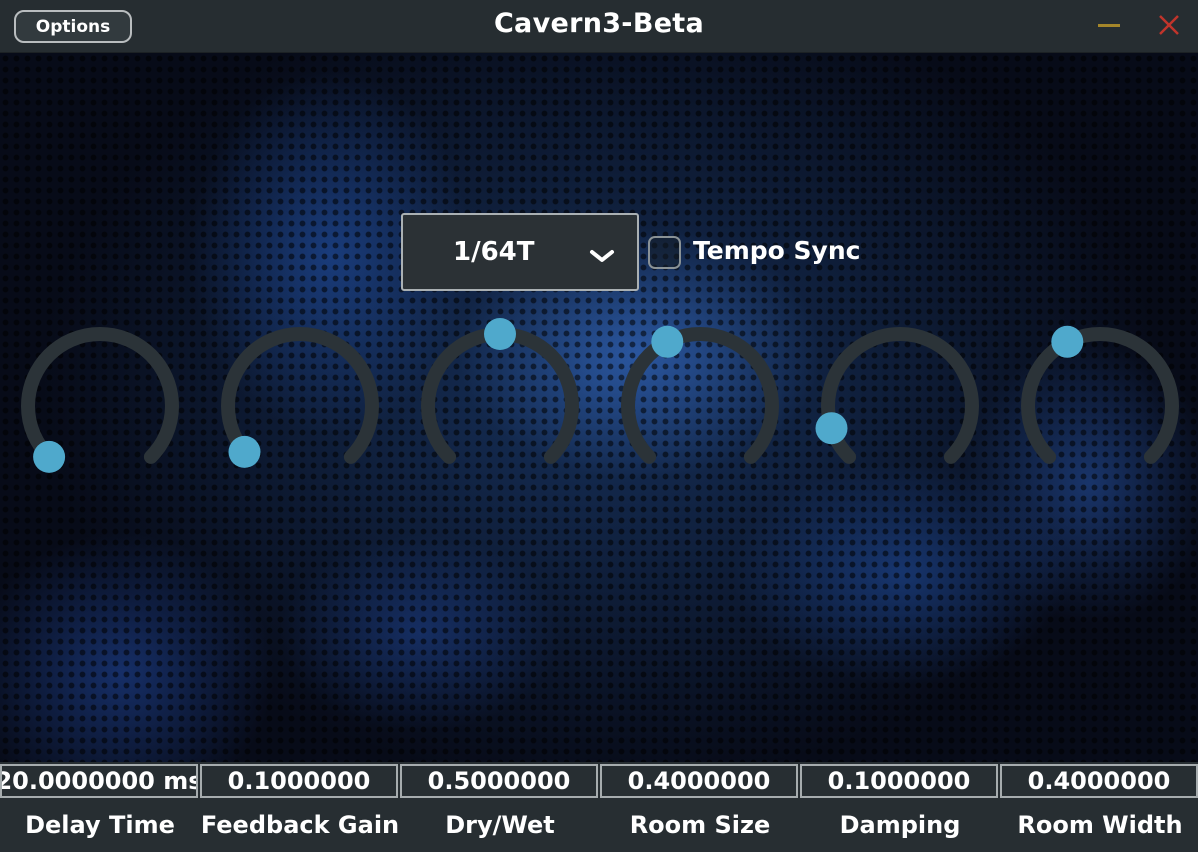 This screenshot has height=852, width=1198. What do you see at coordinates (899, 781) in the screenshot?
I see `damping-value-field: 0.1000000` at bounding box center [899, 781].